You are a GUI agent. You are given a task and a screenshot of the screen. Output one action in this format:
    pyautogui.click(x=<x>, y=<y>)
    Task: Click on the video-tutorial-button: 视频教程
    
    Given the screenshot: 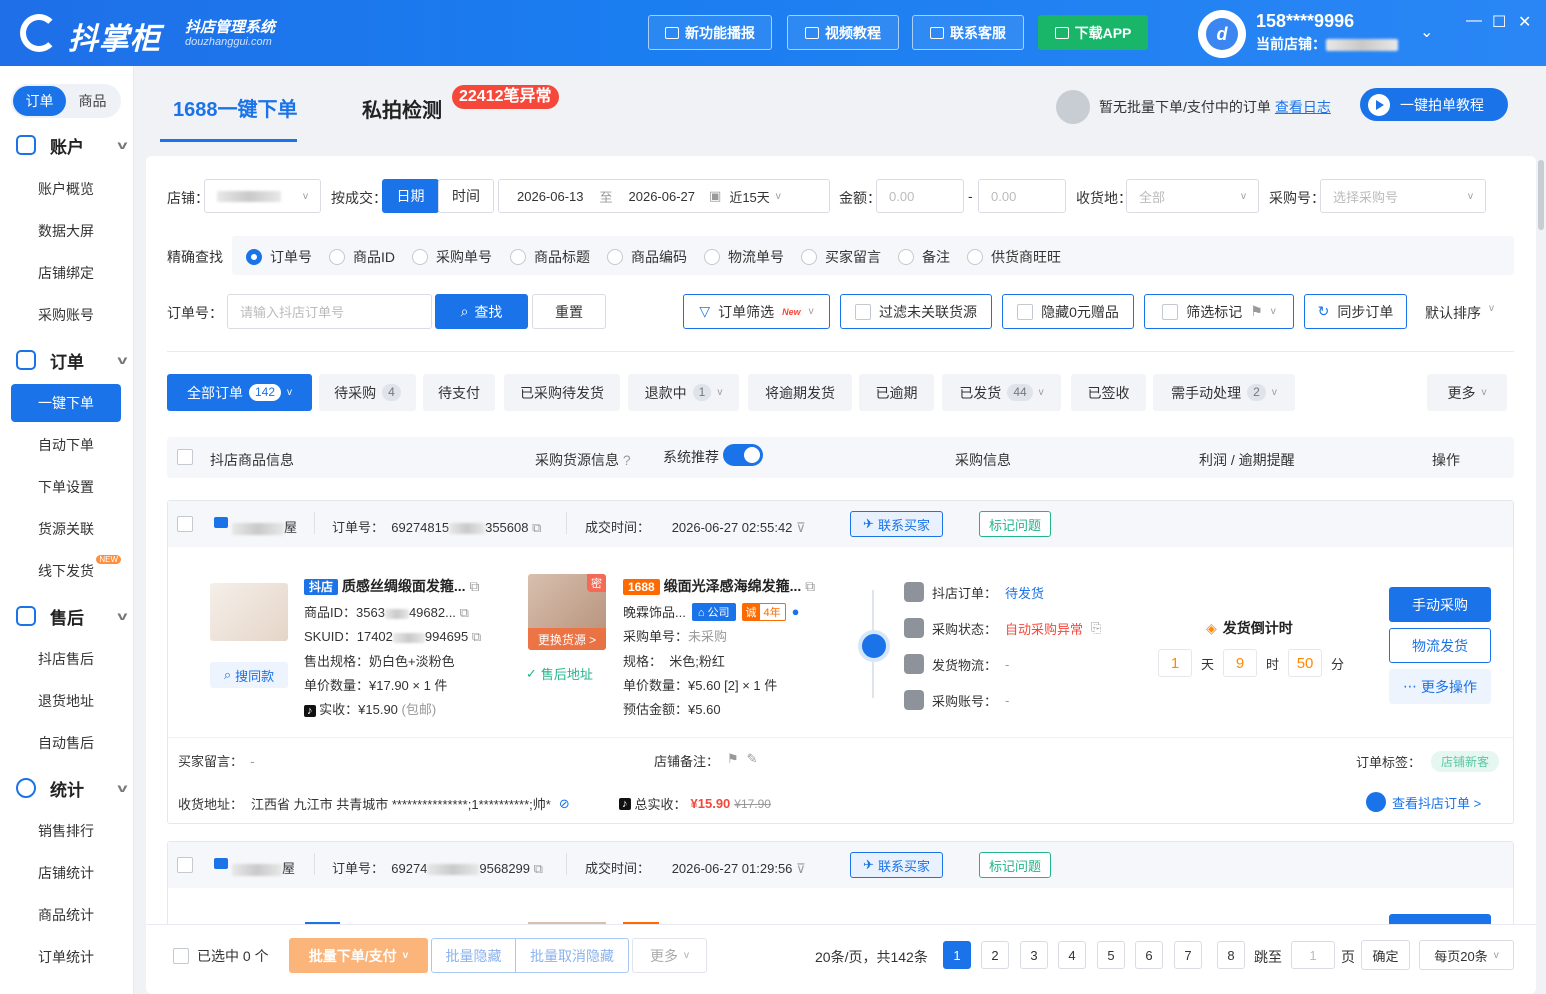 What is the action you would take?
    pyautogui.click(x=843, y=32)
    